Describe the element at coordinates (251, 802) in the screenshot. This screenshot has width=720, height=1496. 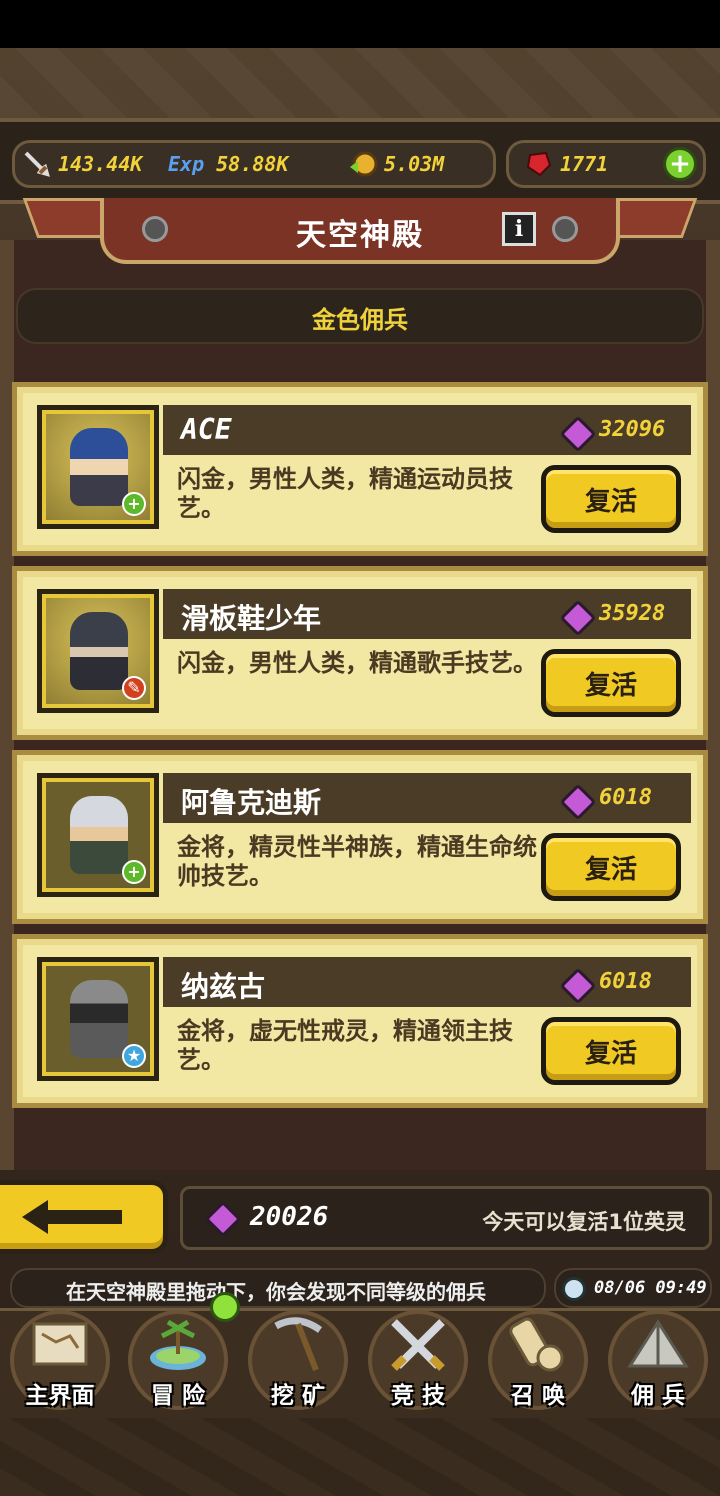
I see `hero-name: 阿鲁克迪斯` at that location.